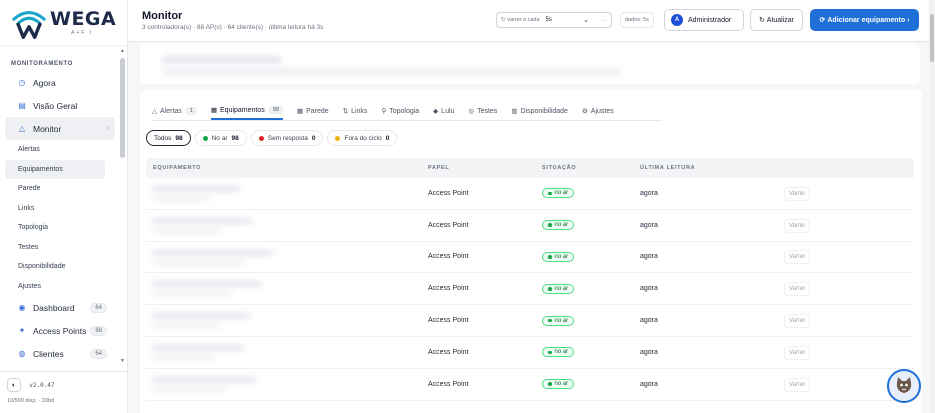 The height and width of the screenshot is (413, 935). Describe the element at coordinates (667, 168) in the screenshot. I see `column-header: ÚLTIMA LEITURA` at that location.